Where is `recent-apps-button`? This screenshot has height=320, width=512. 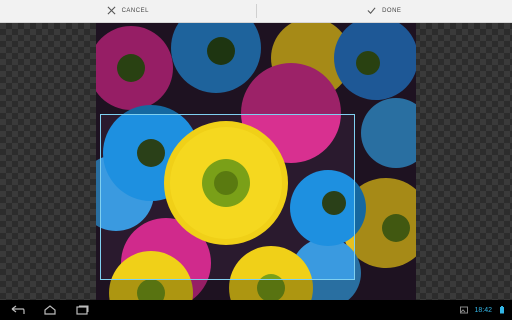 recent-apps-button is located at coordinates (82, 310).